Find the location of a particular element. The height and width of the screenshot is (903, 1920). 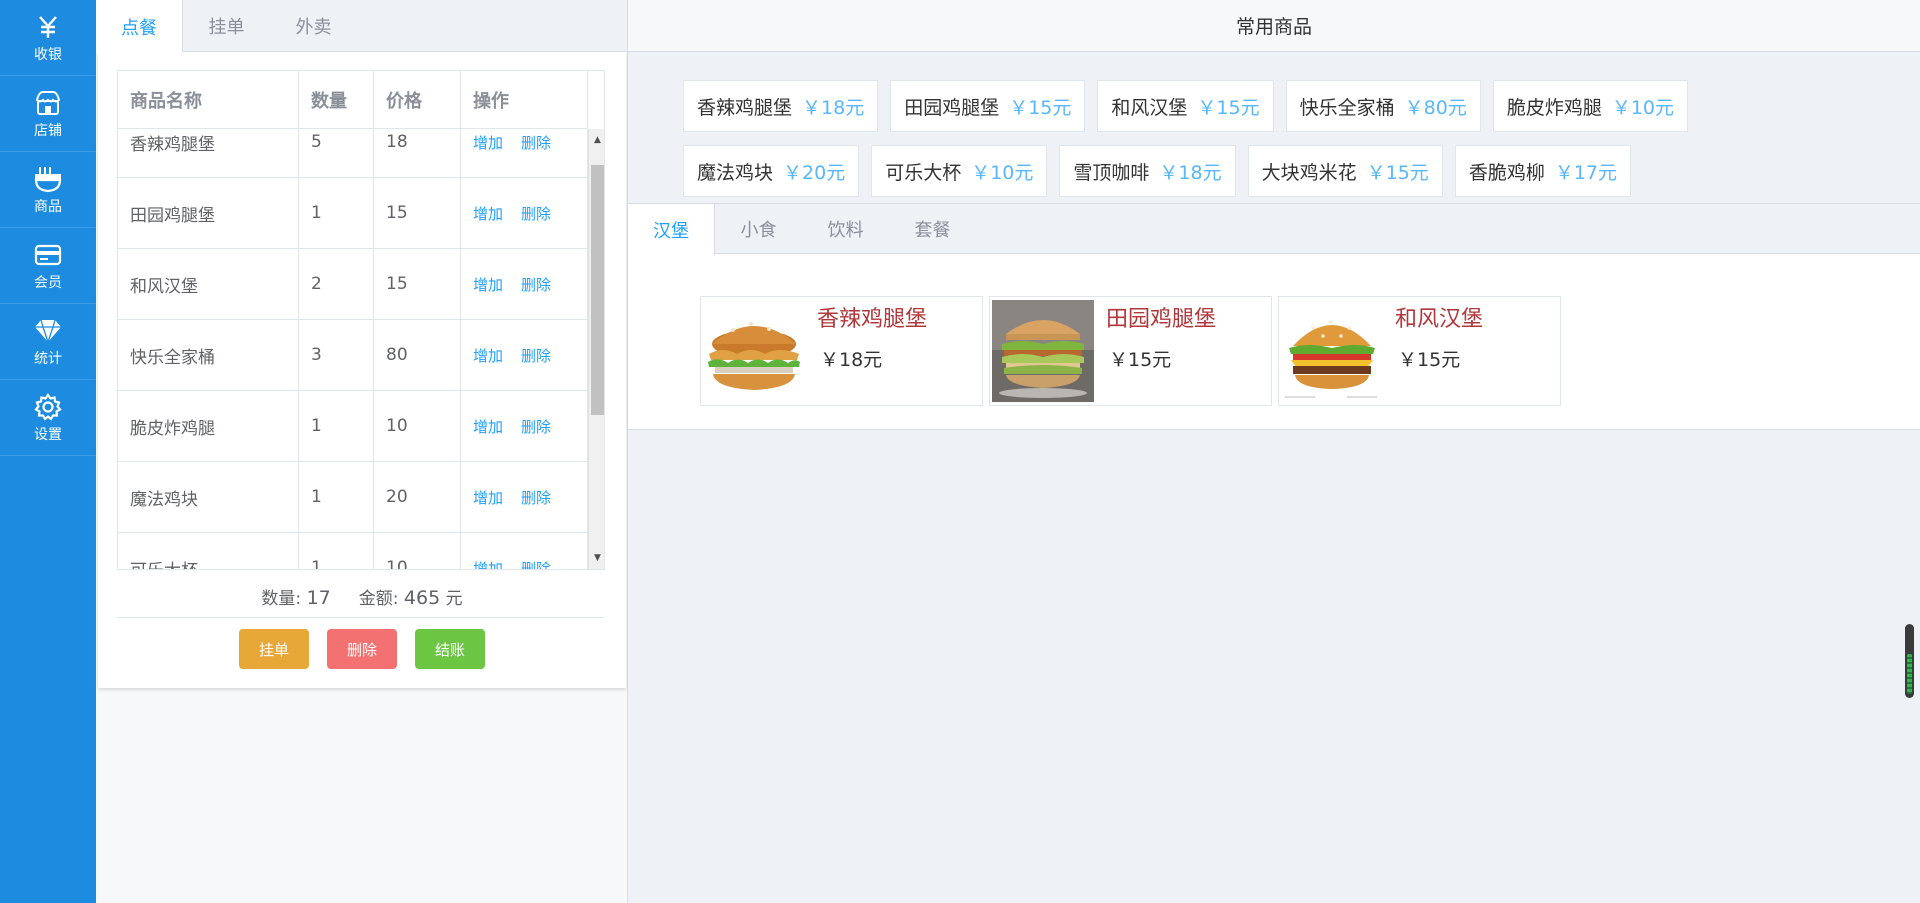

goods-card: 香辣鸡腿堡 ￥18元 is located at coordinates (841, 351).